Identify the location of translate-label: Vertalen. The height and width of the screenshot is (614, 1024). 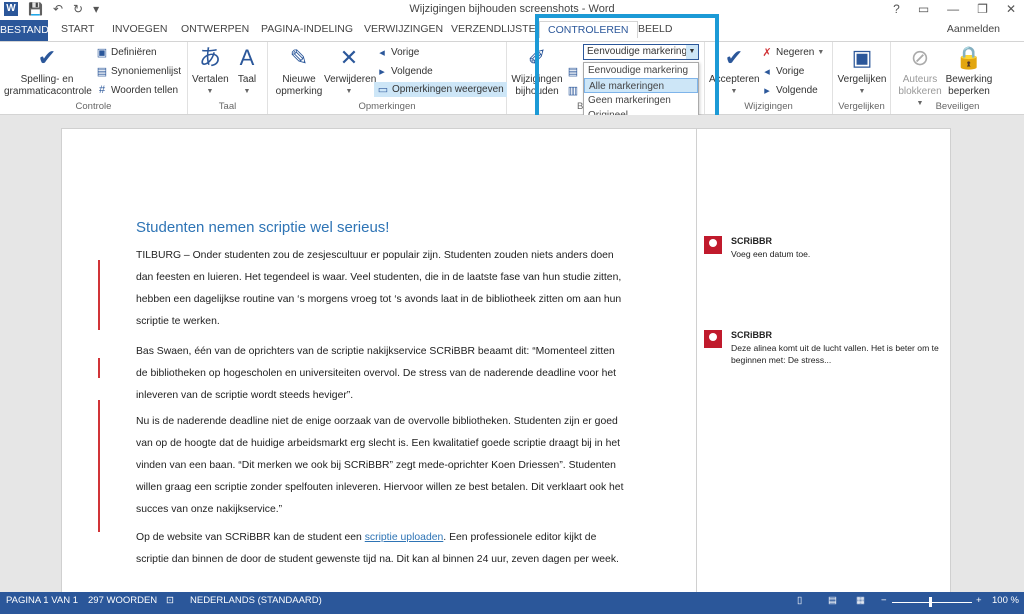
(210, 79).